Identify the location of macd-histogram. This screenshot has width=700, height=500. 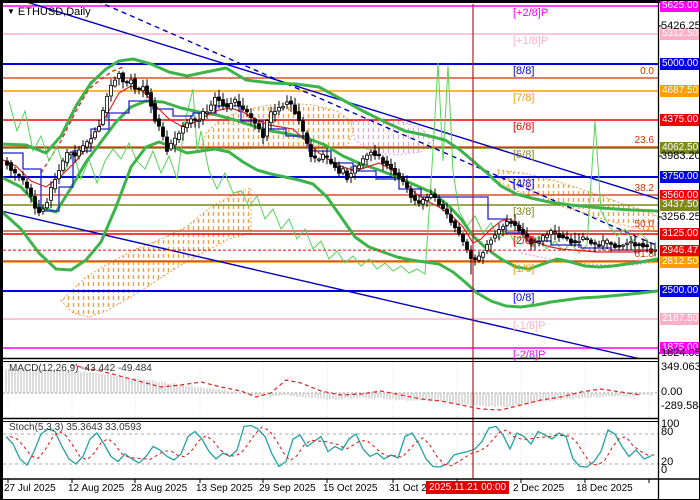
(328, 388).